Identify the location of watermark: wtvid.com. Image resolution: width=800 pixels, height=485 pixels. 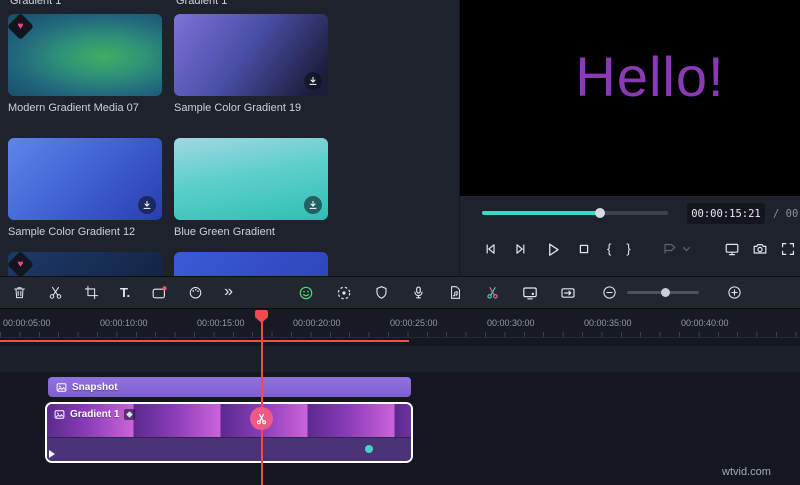
(746, 472).